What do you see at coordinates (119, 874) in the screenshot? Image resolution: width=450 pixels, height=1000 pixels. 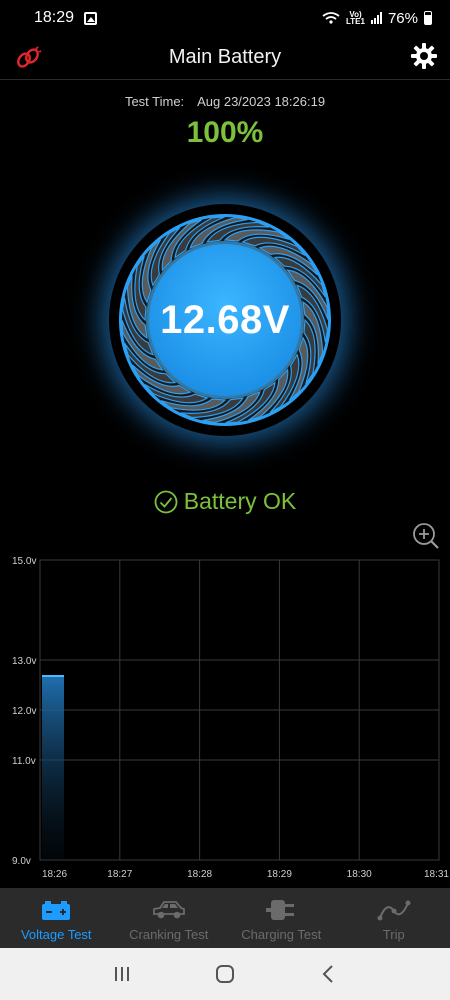 I see `chart-x-tick-label: 18:27` at bounding box center [119, 874].